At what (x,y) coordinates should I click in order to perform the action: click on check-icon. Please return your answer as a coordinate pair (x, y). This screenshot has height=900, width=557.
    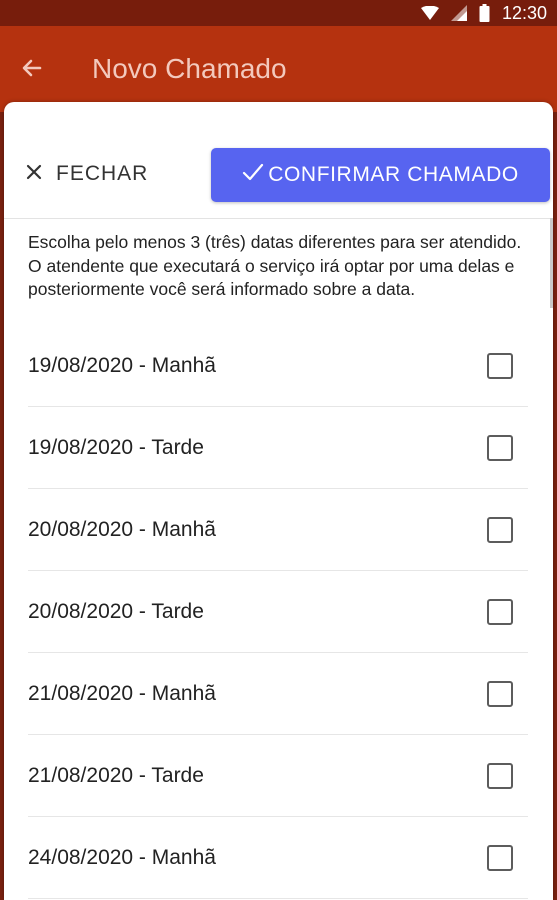
    Looking at the image, I should click on (253, 175).